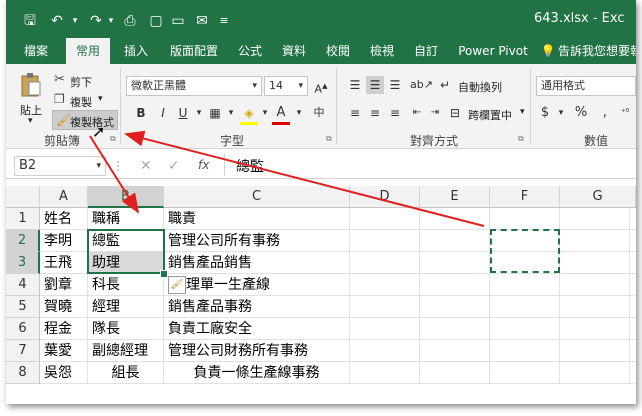 The height and width of the screenshot is (416, 642). Describe the element at coordinates (114, 174) in the screenshot. I see `arrow-to-b-column` at that location.